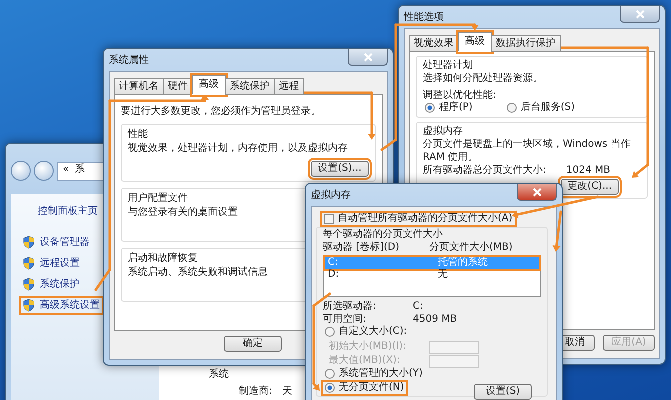  I want to click on dialog-title: 性能选项, so click(424, 17).